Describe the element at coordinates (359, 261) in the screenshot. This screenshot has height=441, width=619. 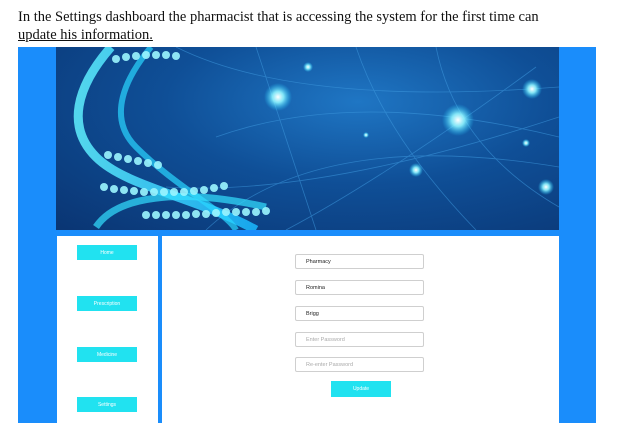
I see `pharmacy-field` at that location.